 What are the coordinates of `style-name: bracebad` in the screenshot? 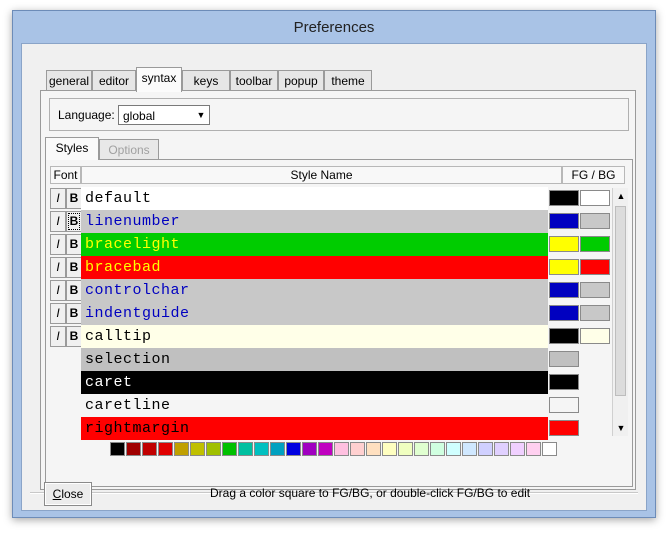 It's located at (314, 267).